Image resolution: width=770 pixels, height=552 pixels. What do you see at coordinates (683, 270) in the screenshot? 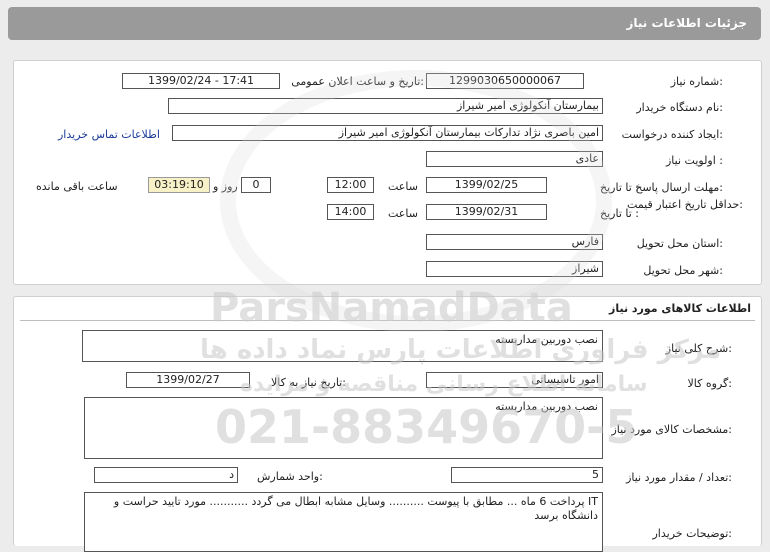
I see `city-label: شهر محل تحویل:` at bounding box center [683, 270].